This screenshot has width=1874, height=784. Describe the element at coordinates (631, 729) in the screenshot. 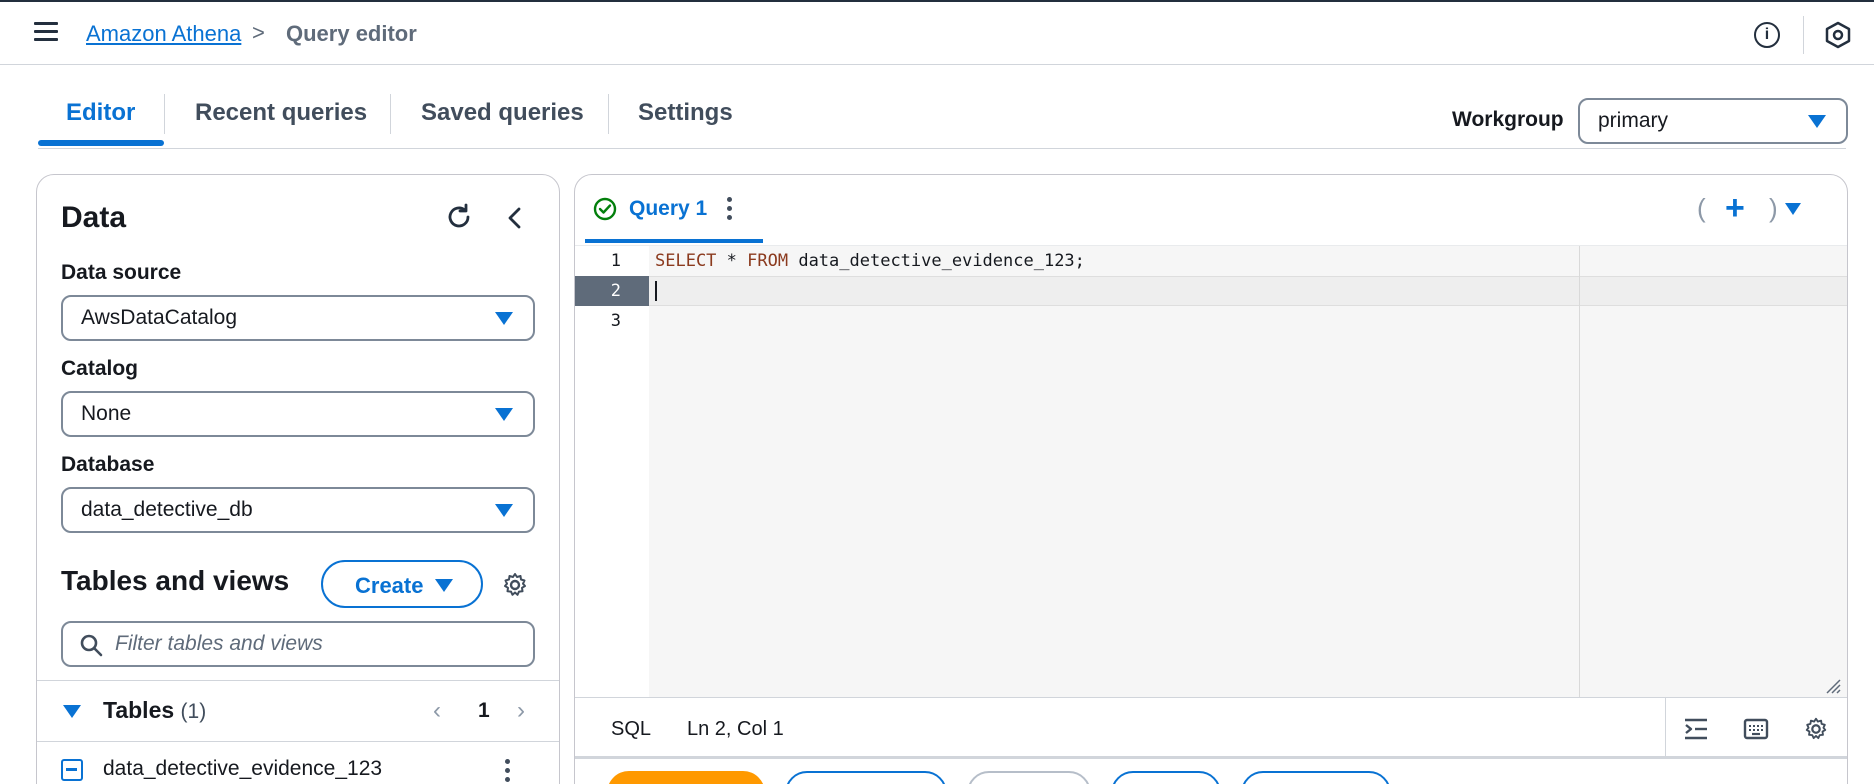

I see `status-language: SQL` at that location.